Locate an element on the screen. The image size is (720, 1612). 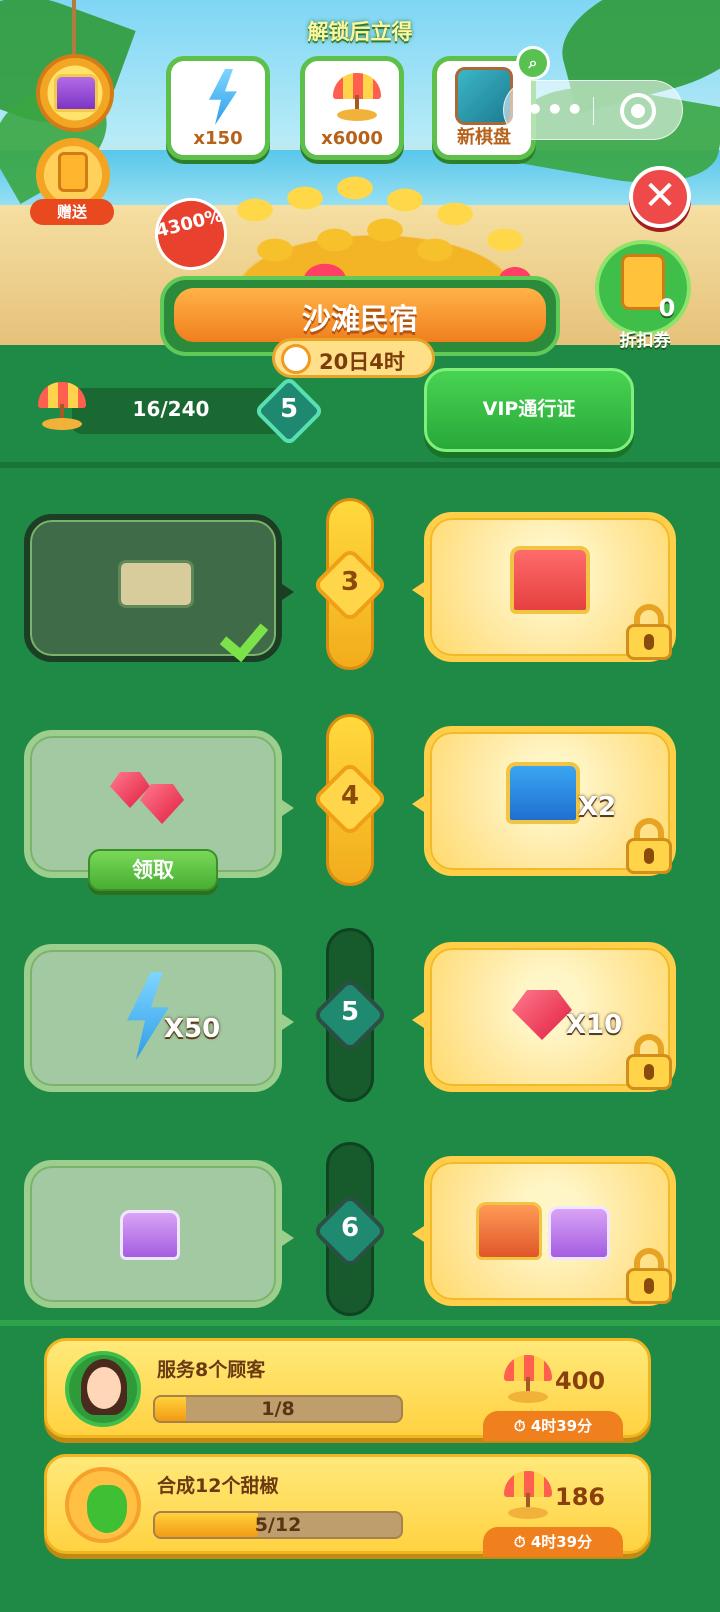
ruby-icon is located at coordinates (542, 1015).